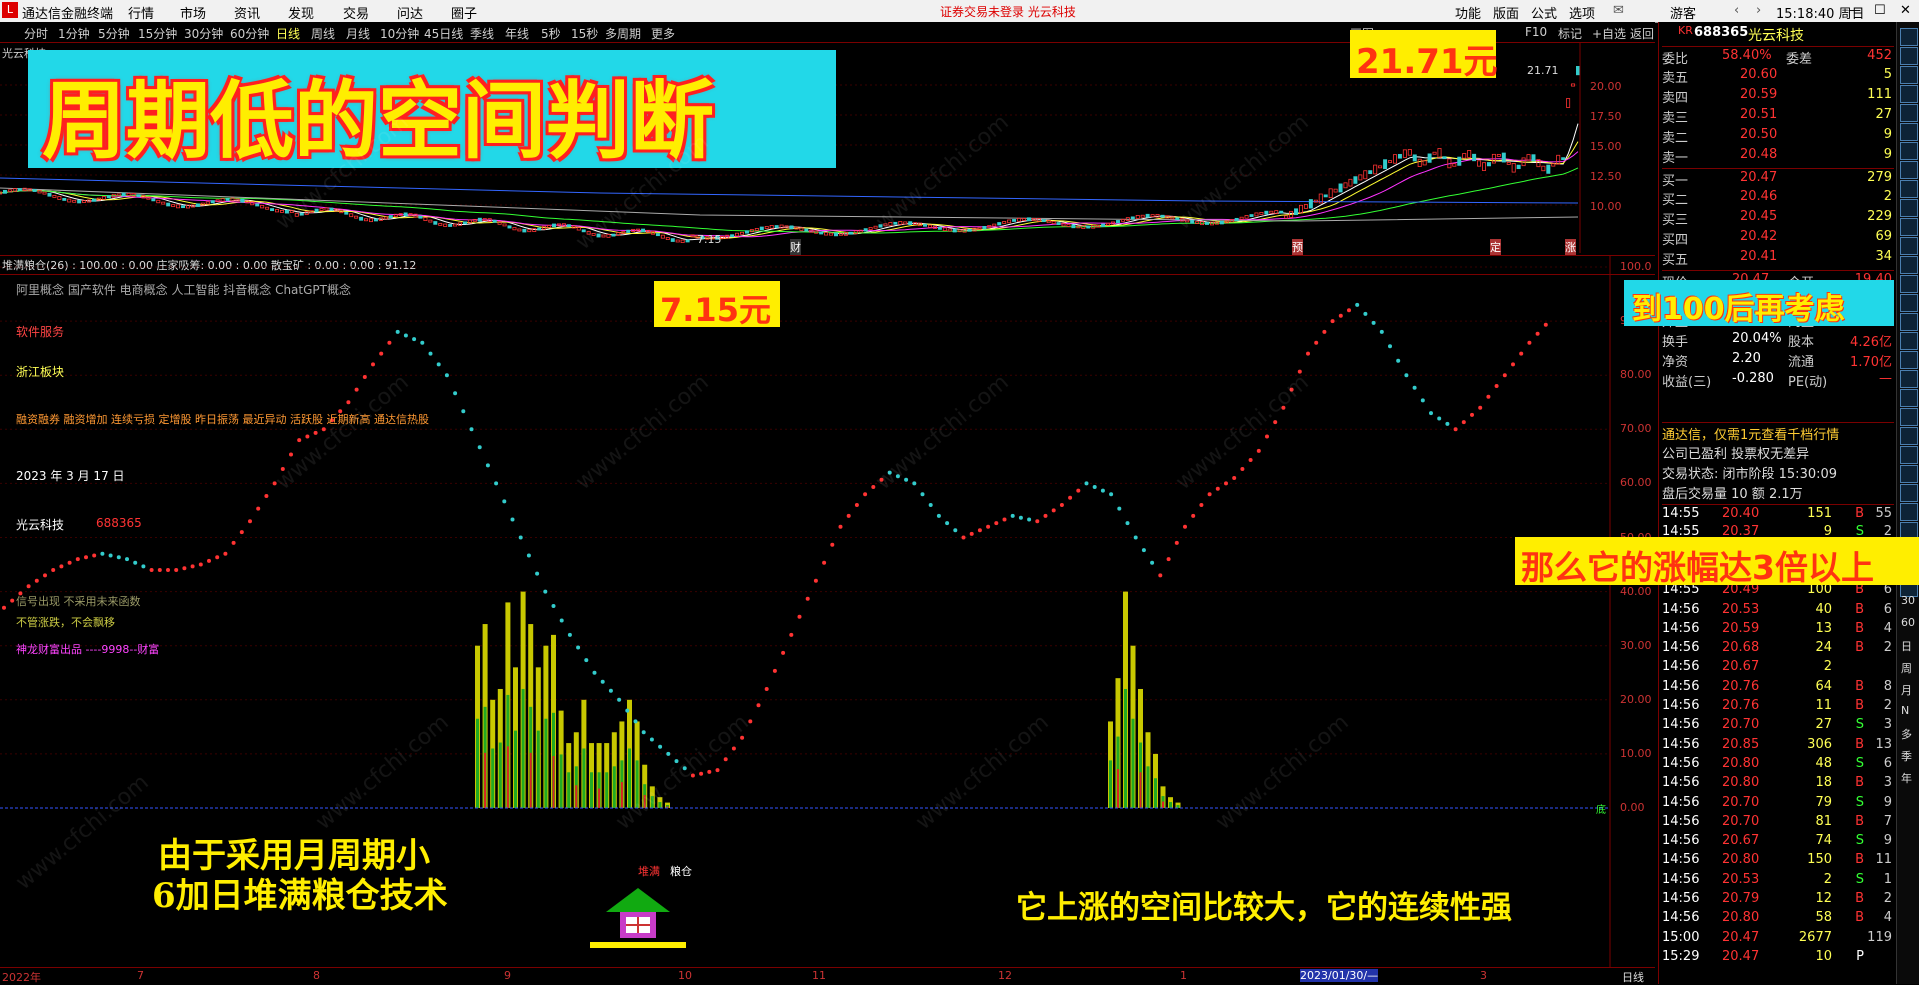 The height and width of the screenshot is (985, 1919). Describe the element at coordinates (1906, 646) in the screenshot. I see `toolstrip-label: 日` at that location.